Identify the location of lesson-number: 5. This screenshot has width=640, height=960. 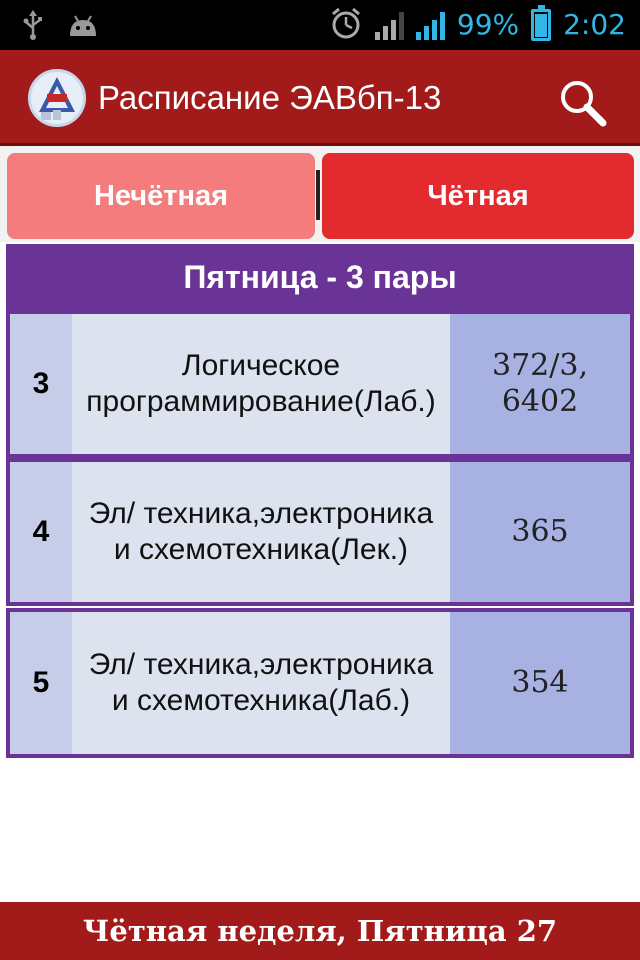
(41, 683).